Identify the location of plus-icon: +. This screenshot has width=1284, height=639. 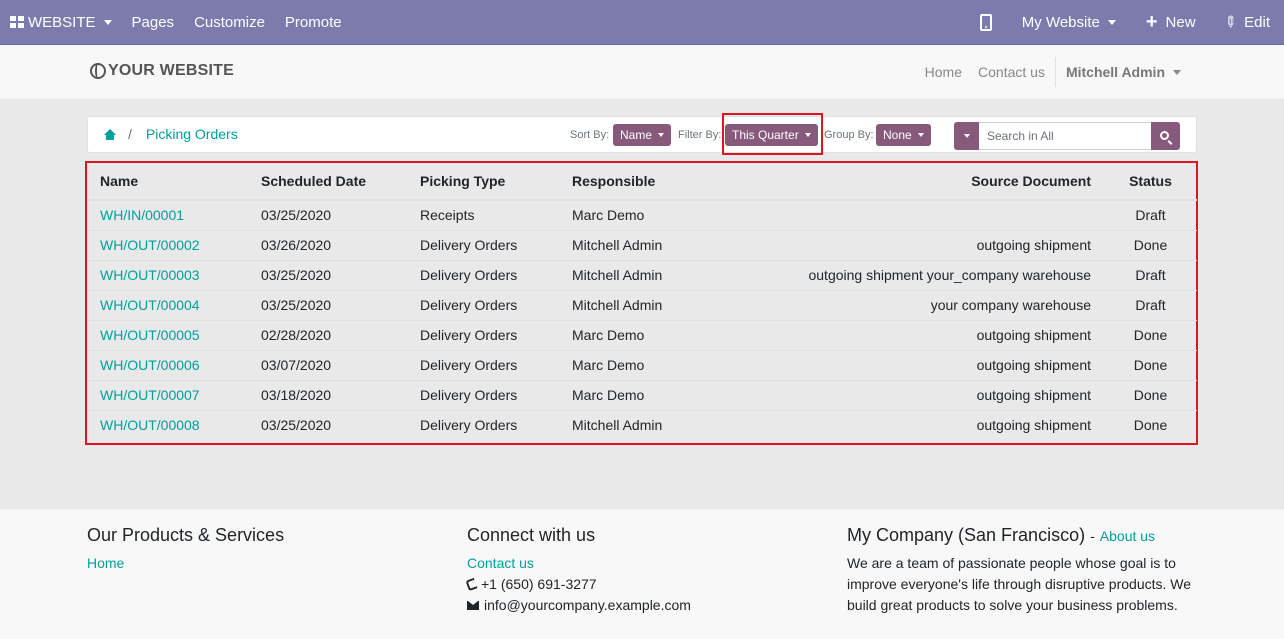
(1151, 22).